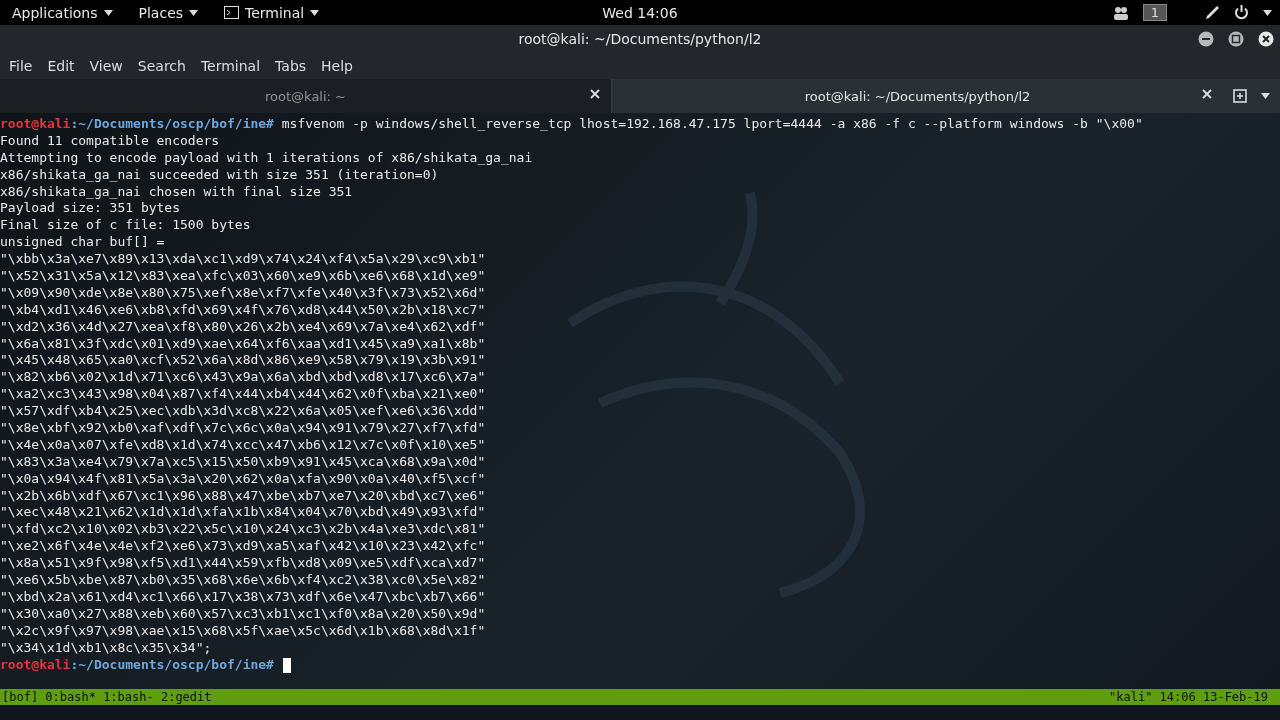  What do you see at coordinates (243, 614) in the screenshot?
I see `terminal-output: "\x30\xa0\x27\x88\xeb\x60\x57\xc3\xb1\xc1\xf0\x8a\x20\x50\x9d"` at bounding box center [243, 614].